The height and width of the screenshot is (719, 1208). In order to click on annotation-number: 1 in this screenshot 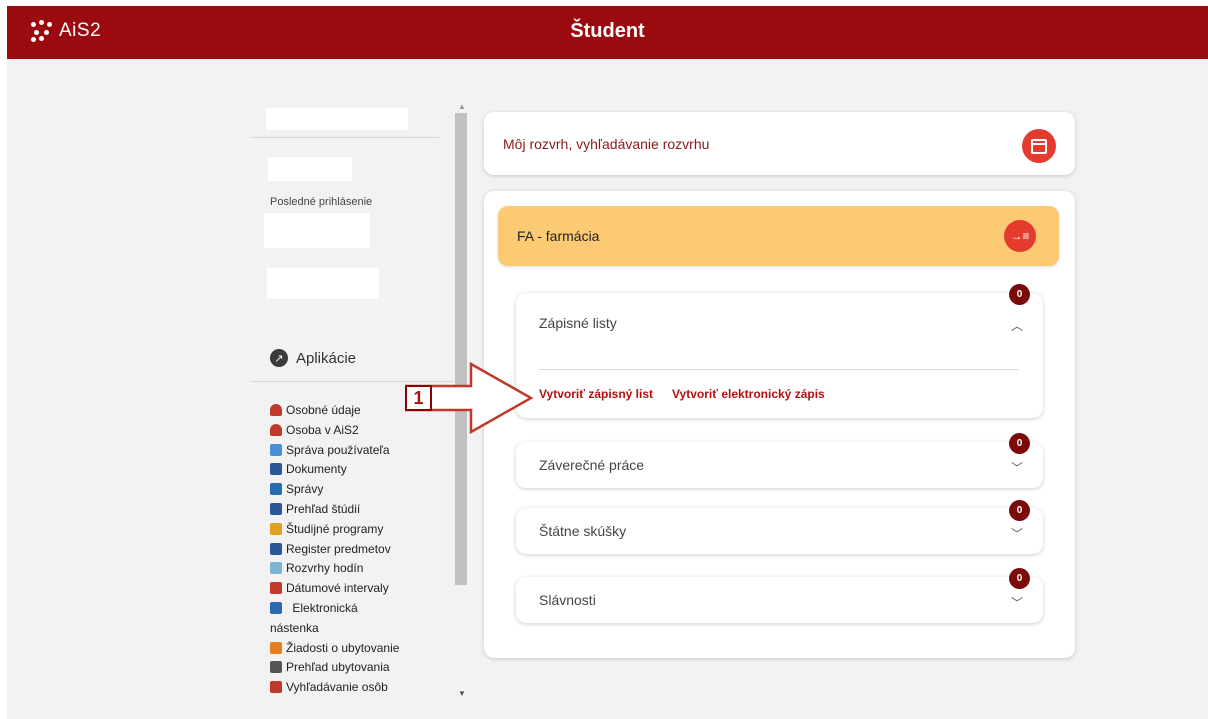, I will do `click(418, 398)`.